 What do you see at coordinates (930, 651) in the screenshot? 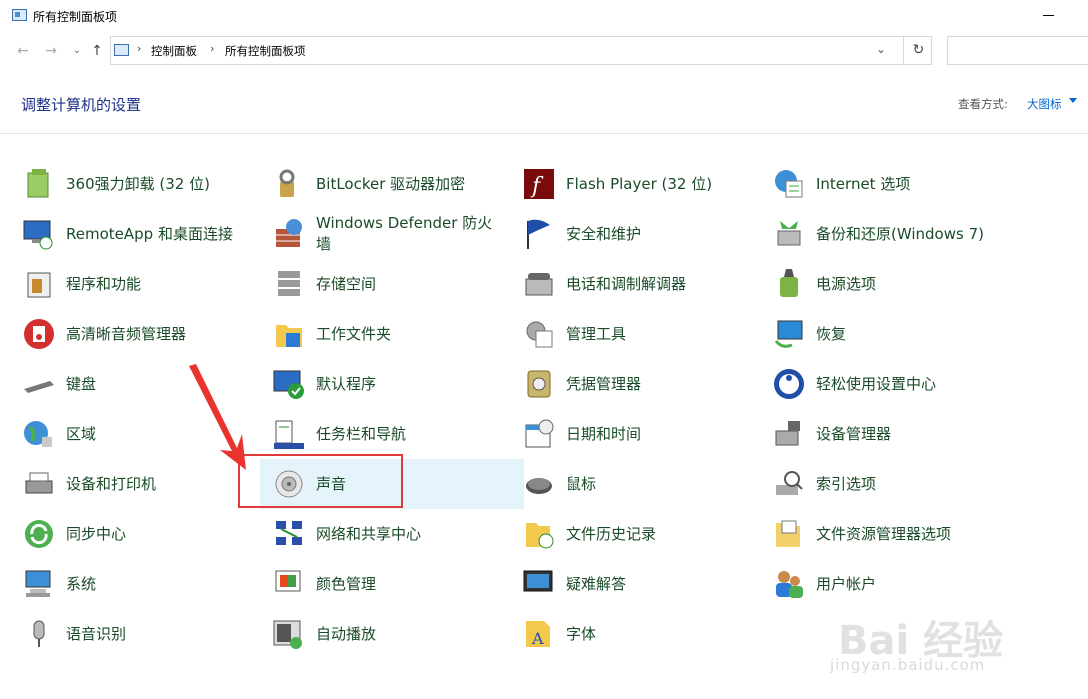
I see `watermark: Bai 经验 jingyan.baidu.com` at bounding box center [930, 651].